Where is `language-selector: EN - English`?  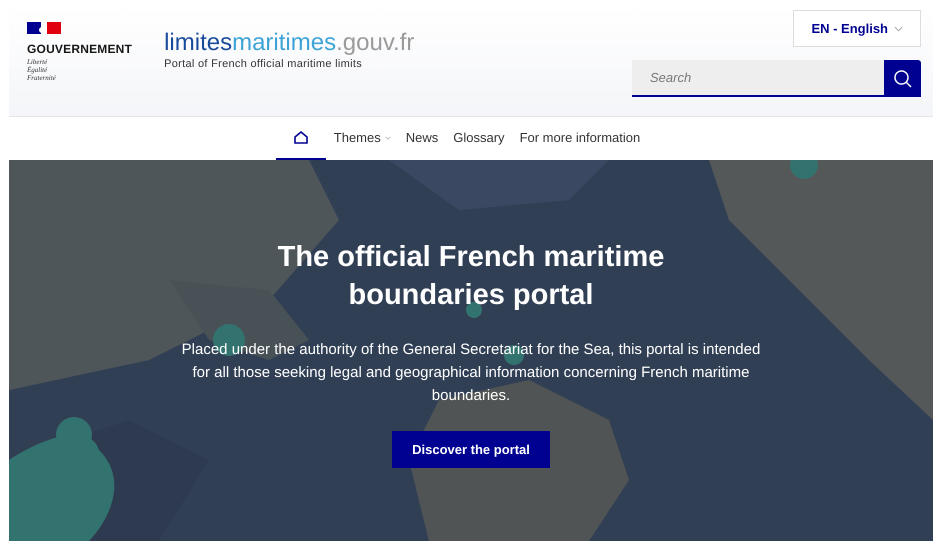 language-selector: EN - English is located at coordinates (857, 28).